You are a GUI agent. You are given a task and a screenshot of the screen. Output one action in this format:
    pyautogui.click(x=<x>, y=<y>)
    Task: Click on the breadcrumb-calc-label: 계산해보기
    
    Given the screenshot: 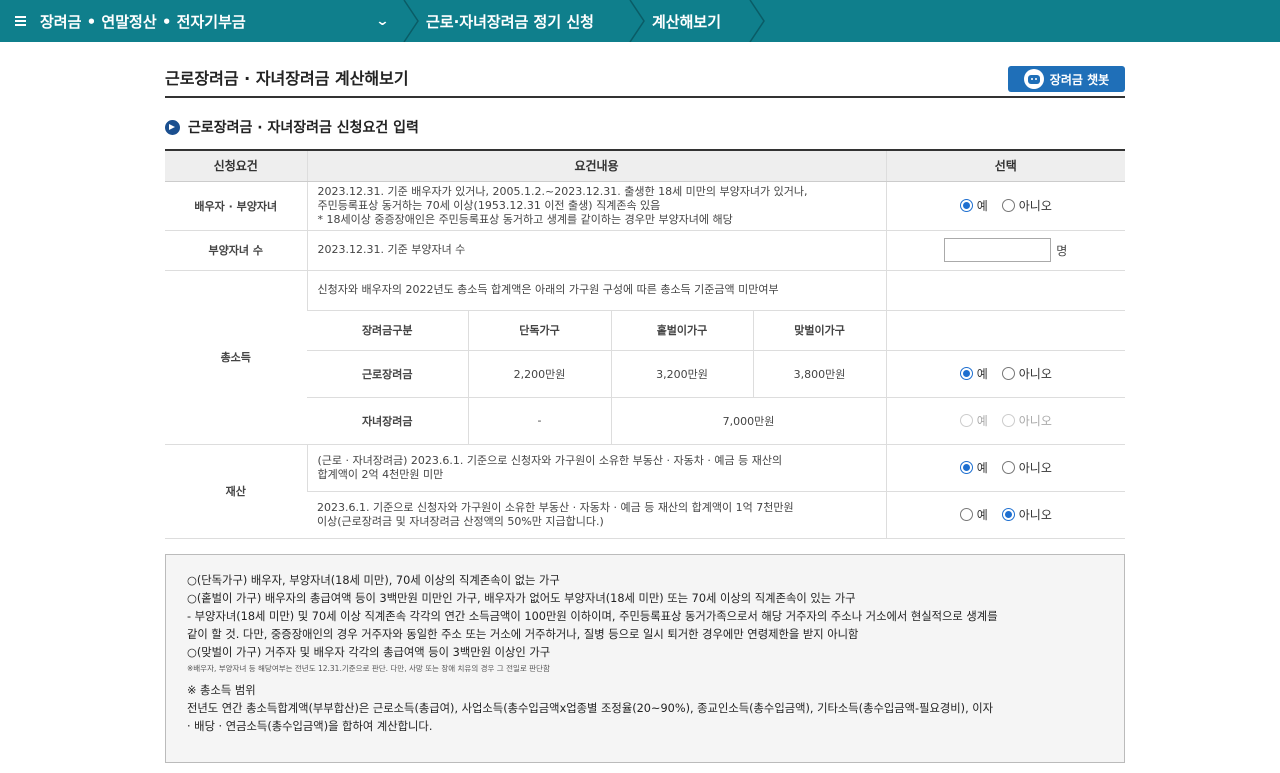 What is the action you would take?
    pyautogui.click(x=687, y=21)
    